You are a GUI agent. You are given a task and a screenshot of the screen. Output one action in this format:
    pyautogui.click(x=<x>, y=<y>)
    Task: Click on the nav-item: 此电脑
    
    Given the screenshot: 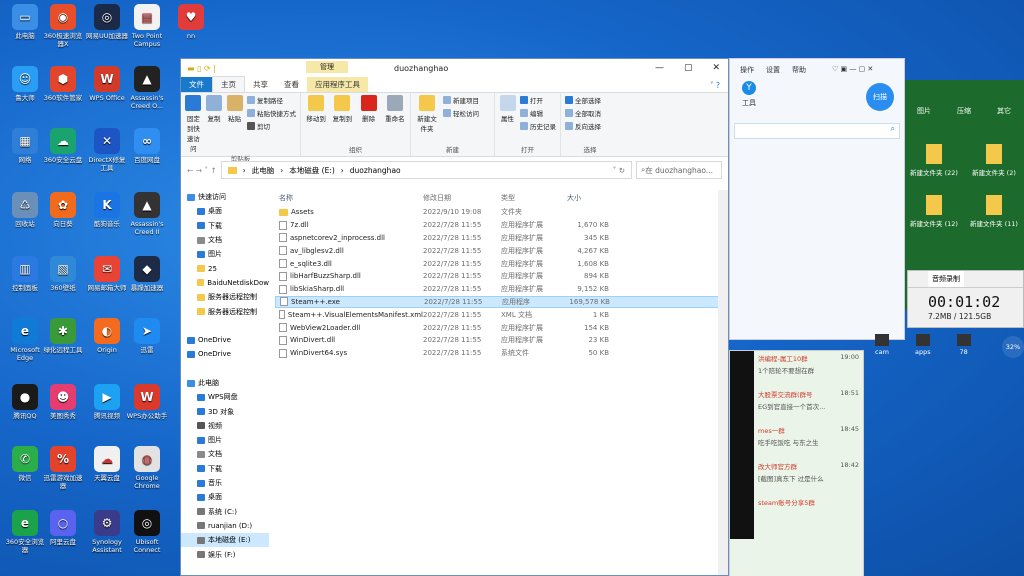 What is the action you would take?
    pyautogui.click(x=225, y=383)
    